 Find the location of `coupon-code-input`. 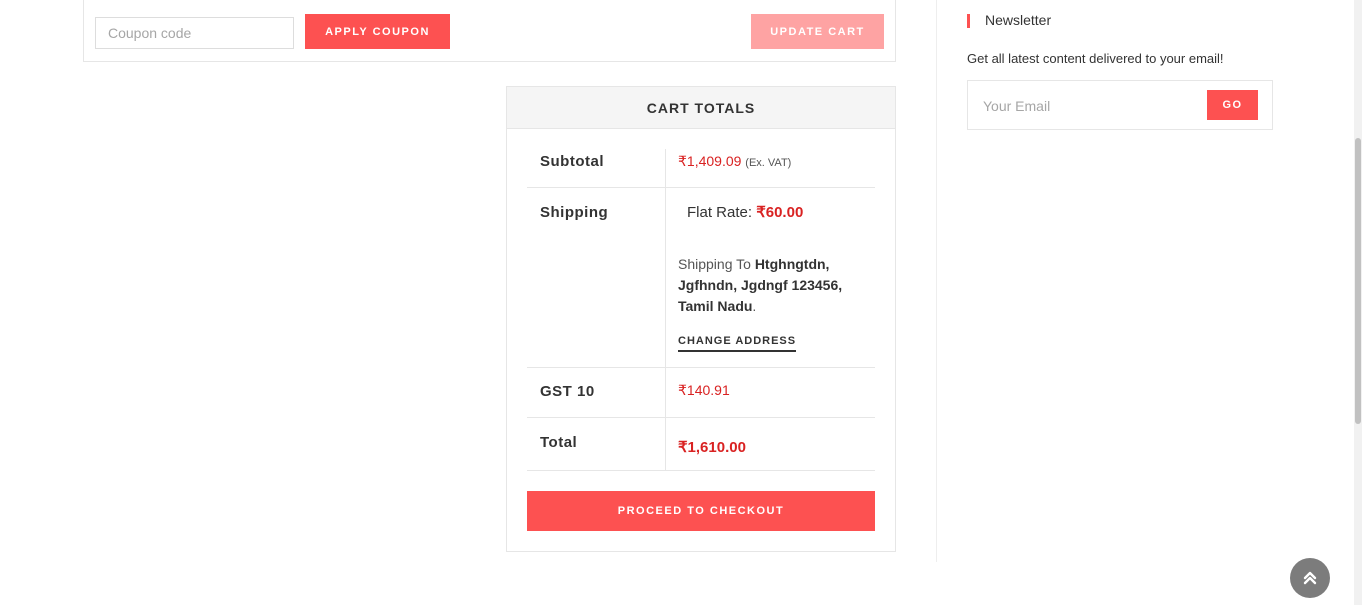

coupon-code-input is located at coordinates (194, 33).